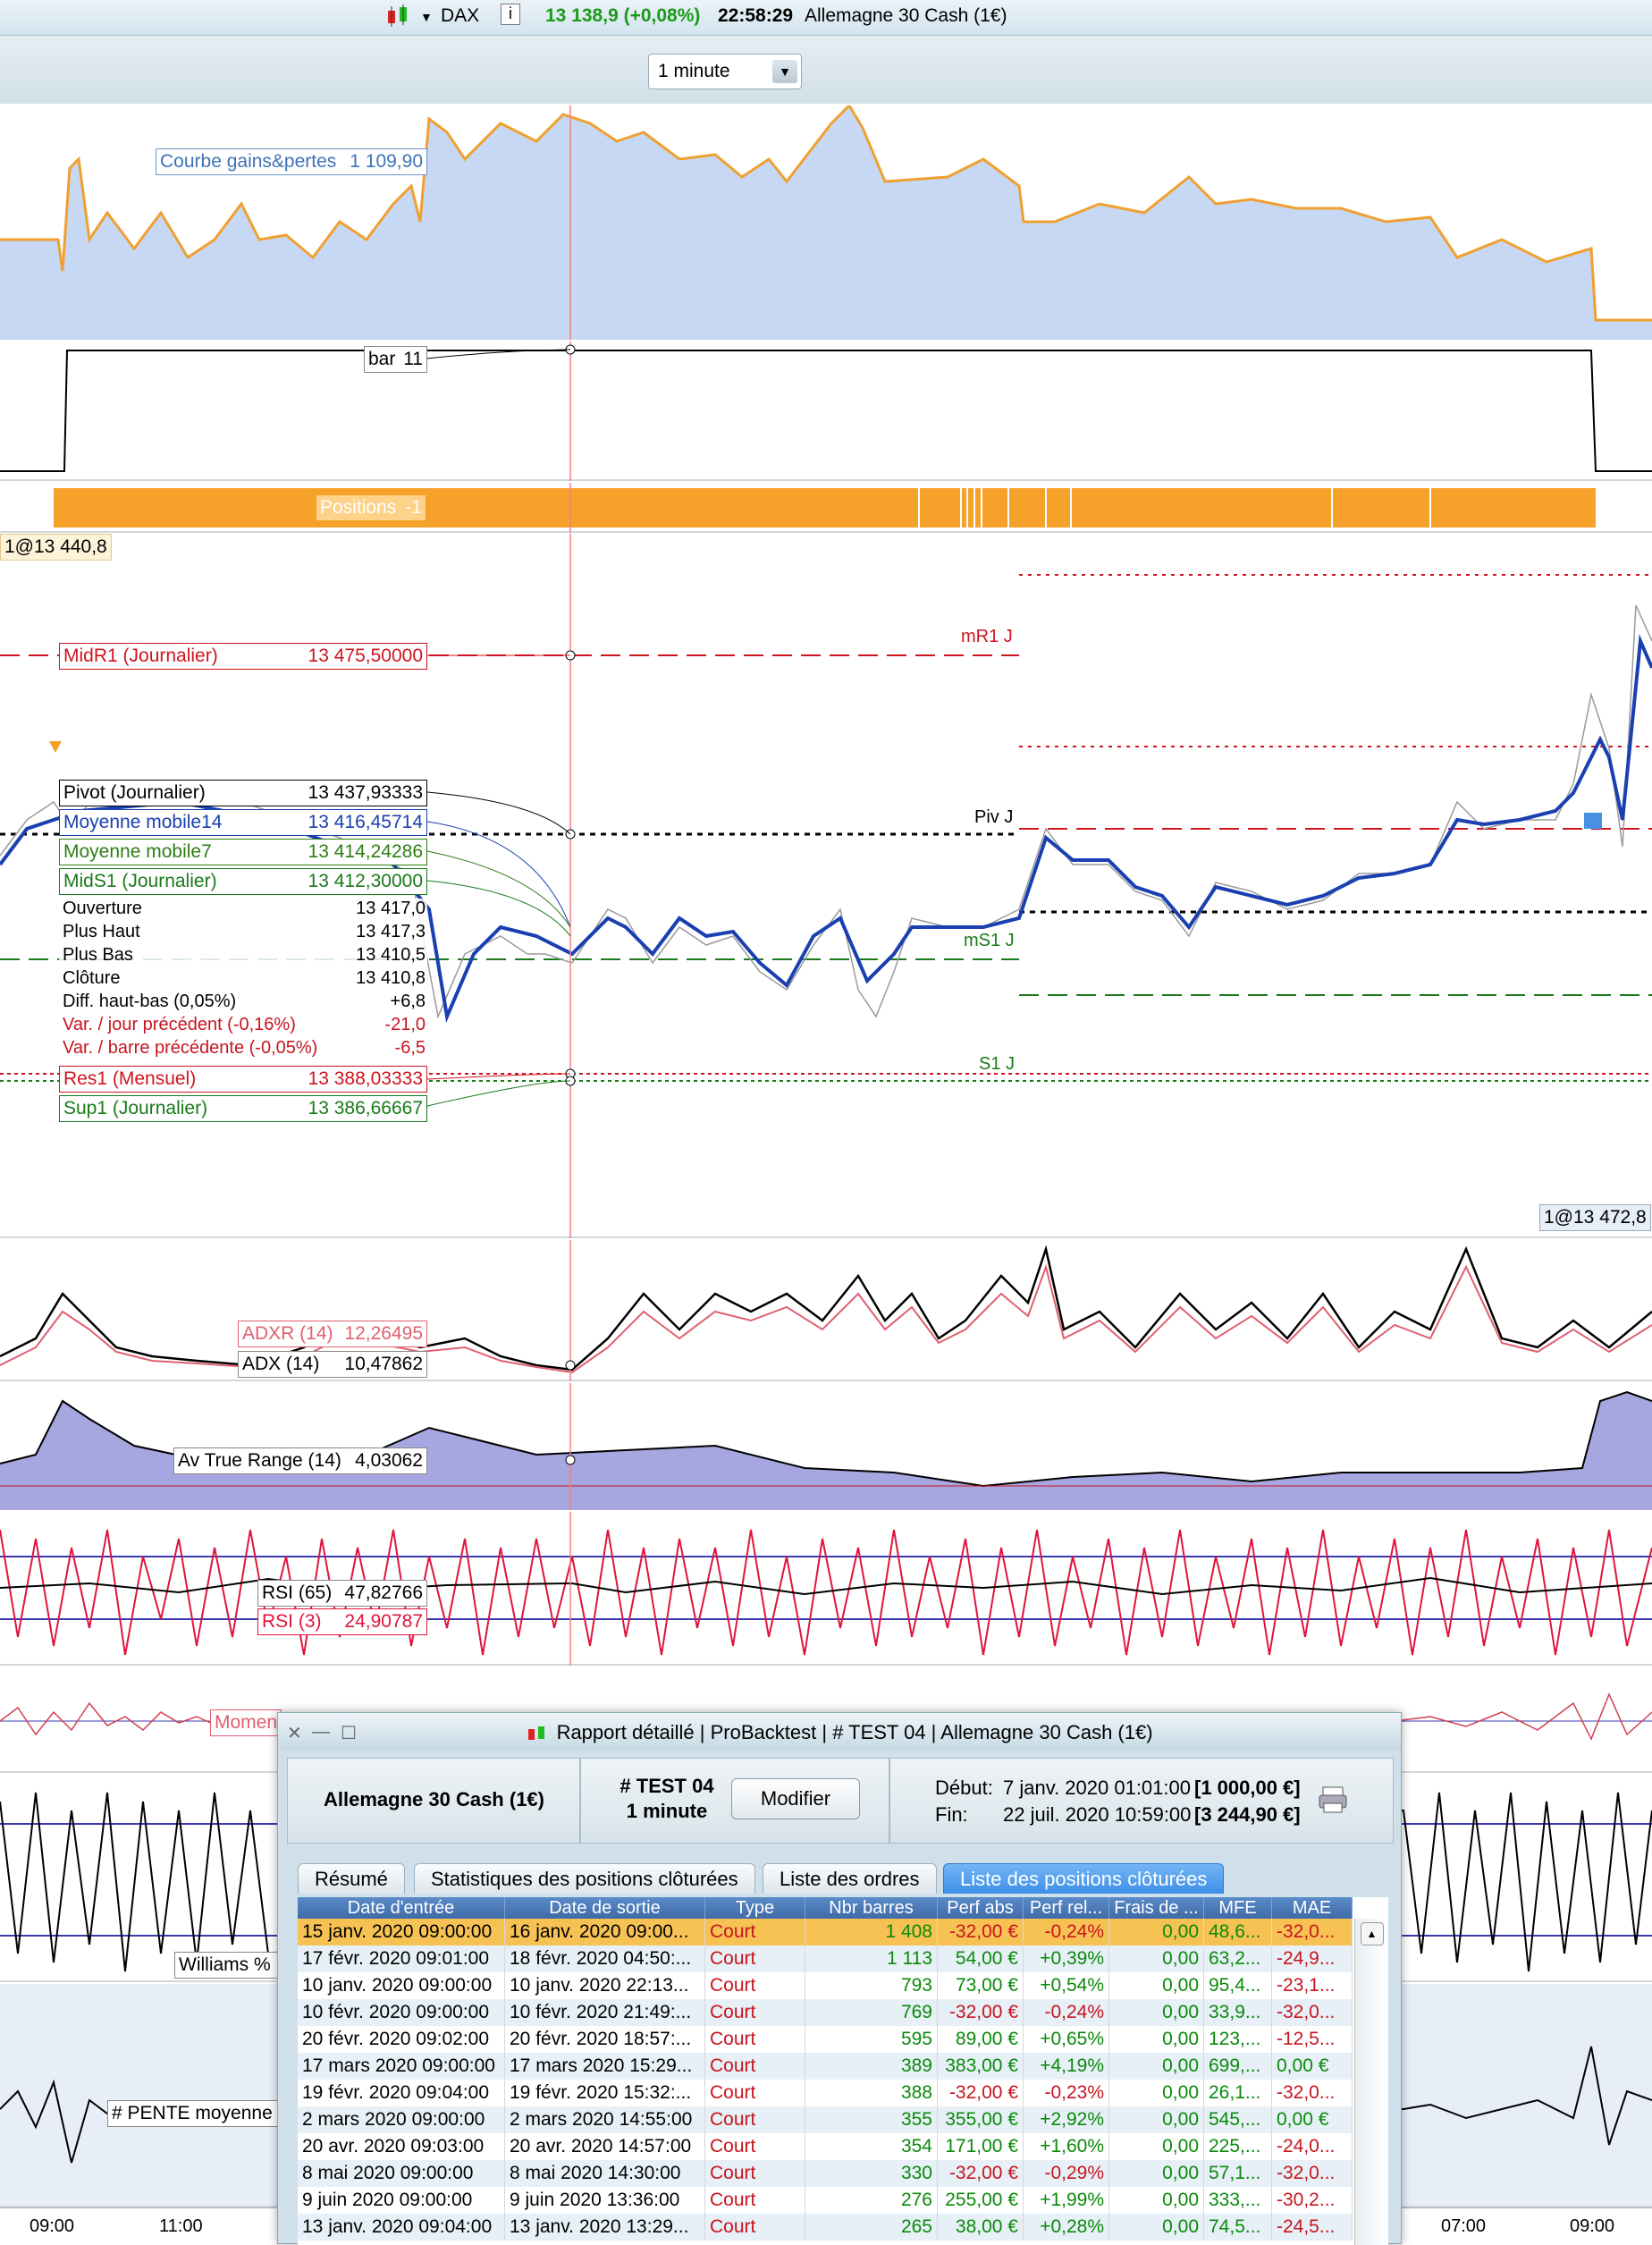 Image resolution: width=1652 pixels, height=2245 pixels. Describe the element at coordinates (391, 932) in the screenshot. I see `ohlc-high-value: 13 417,3` at that location.